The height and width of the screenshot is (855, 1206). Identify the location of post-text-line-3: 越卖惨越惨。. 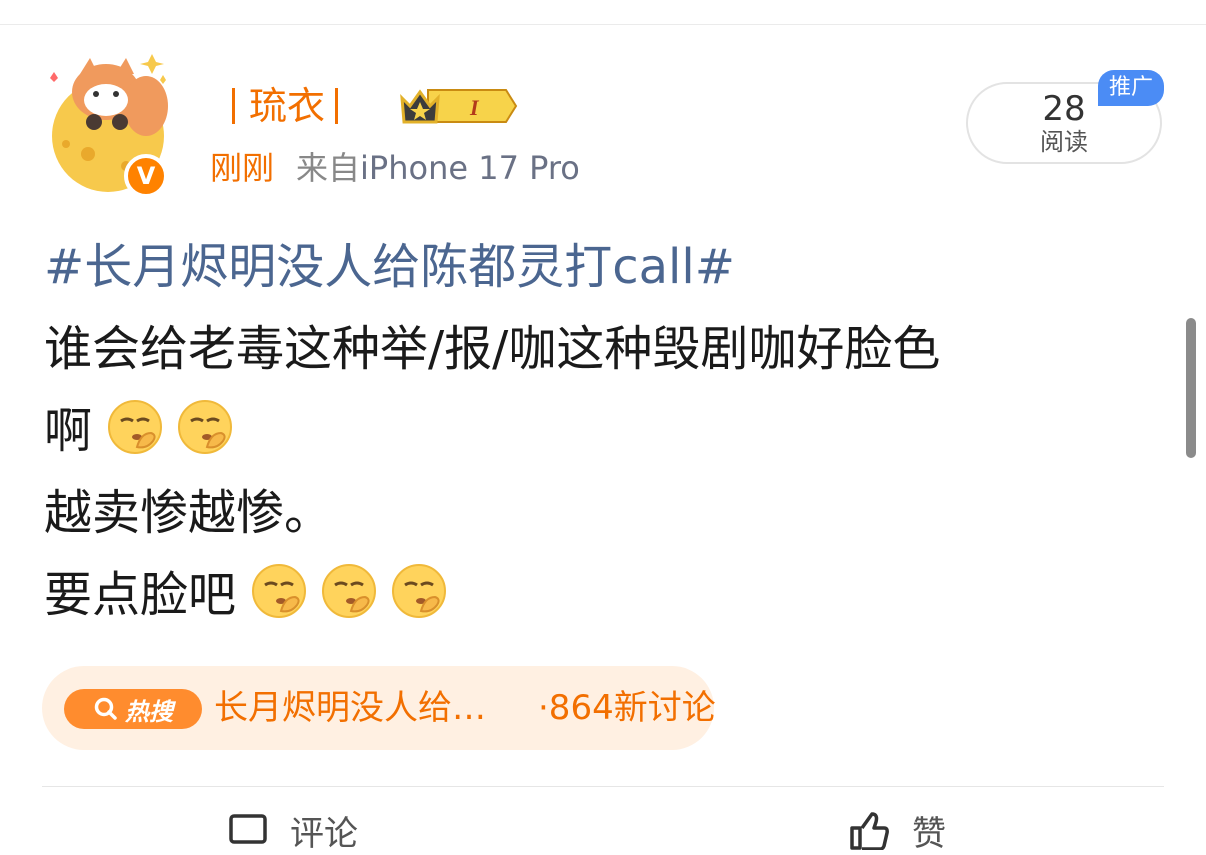
(188, 513).